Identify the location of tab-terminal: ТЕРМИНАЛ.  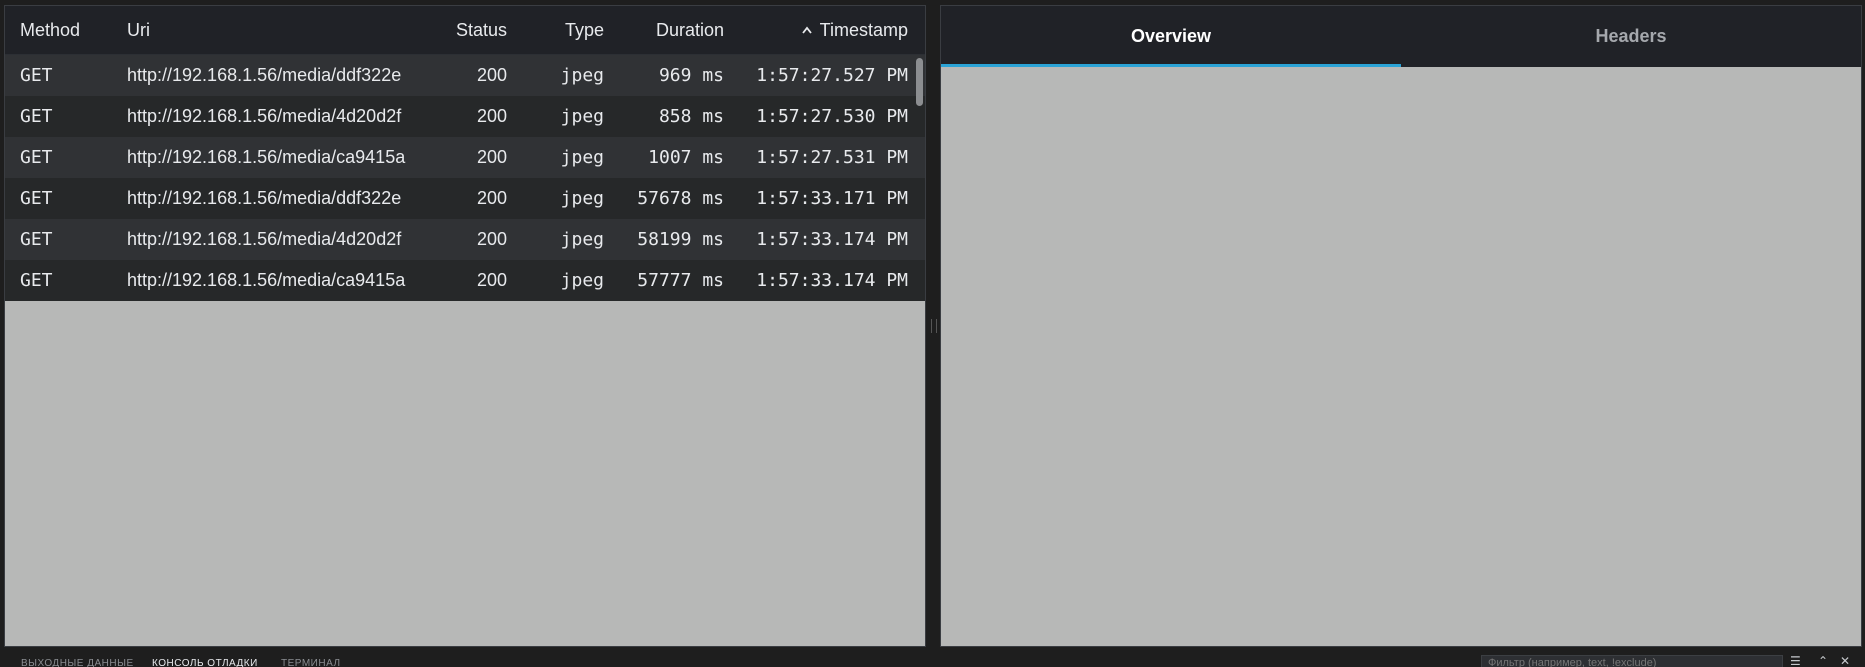
(311, 662).